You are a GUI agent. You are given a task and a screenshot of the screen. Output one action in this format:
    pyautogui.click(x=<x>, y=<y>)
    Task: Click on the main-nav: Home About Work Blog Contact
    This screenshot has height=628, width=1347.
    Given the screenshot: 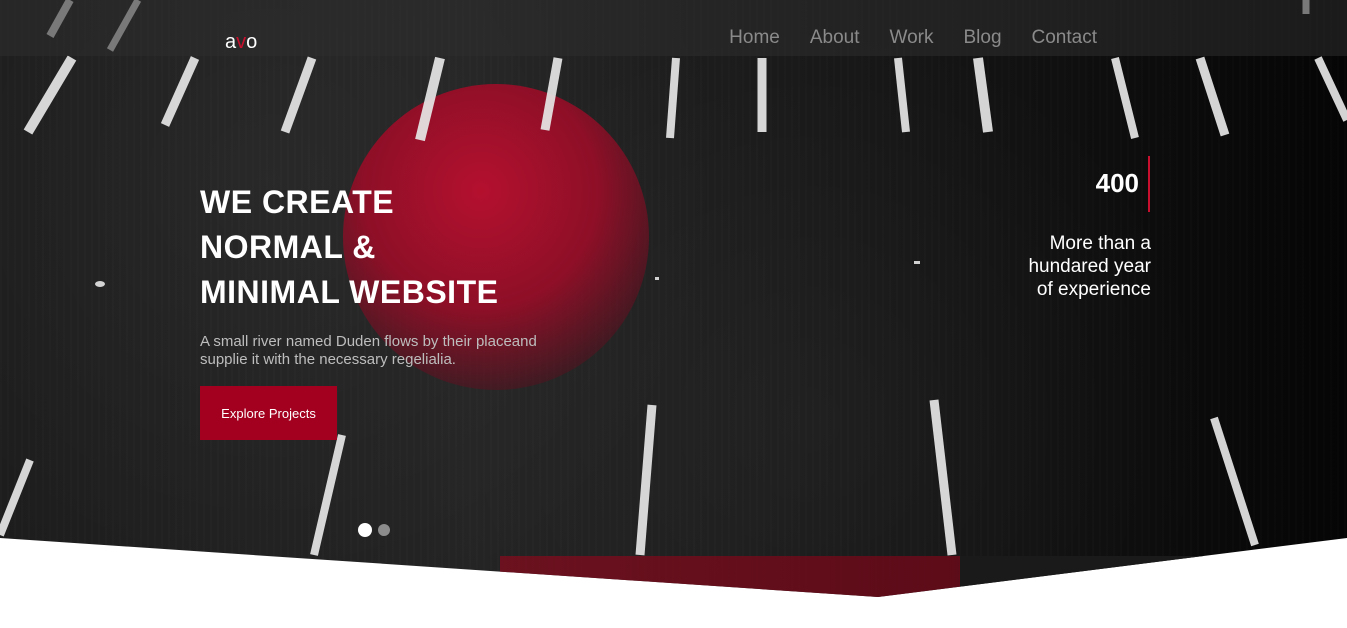 What is the action you would take?
    pyautogui.click(x=913, y=38)
    